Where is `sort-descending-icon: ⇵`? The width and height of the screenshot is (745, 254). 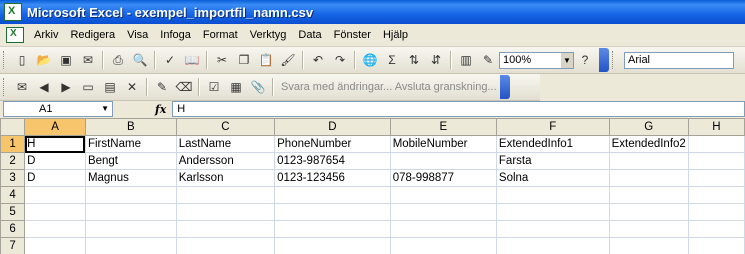
sort-descending-icon: ⇵ is located at coordinates (436, 60).